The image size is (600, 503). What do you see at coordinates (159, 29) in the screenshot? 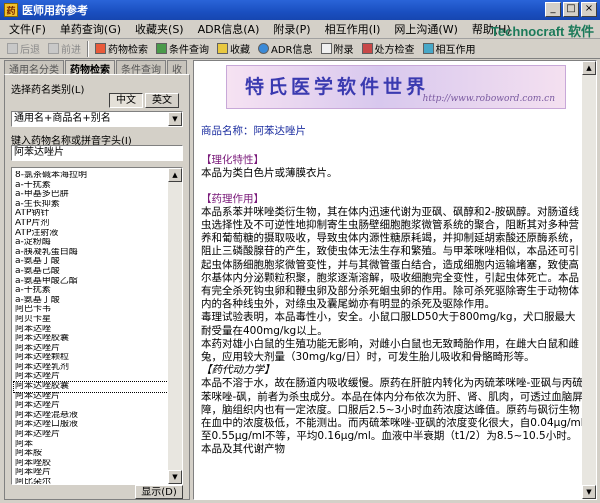
I see `menu-favorites: 收藏夹(S)` at bounding box center [159, 29].